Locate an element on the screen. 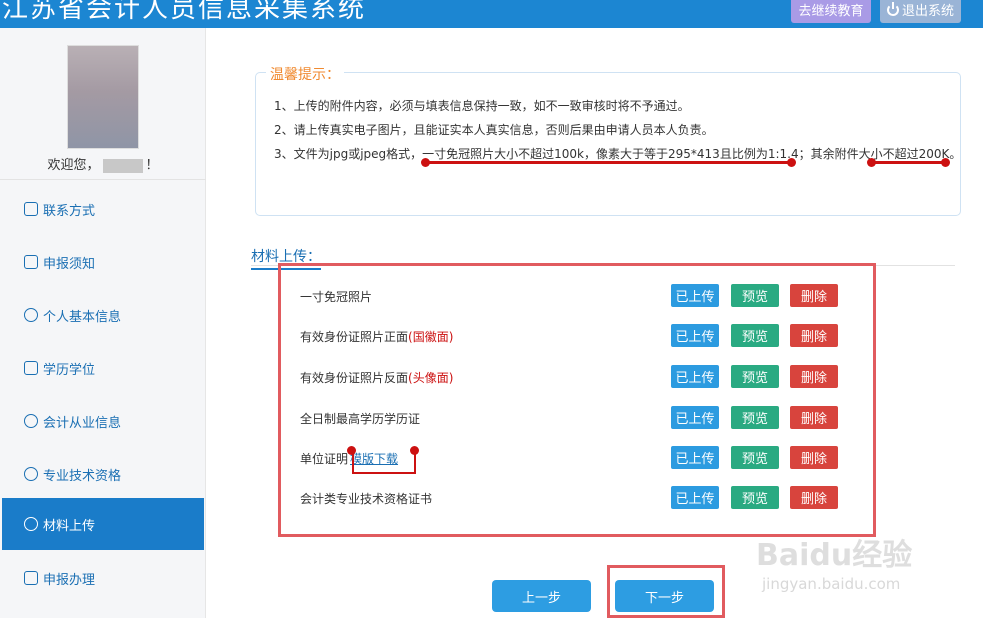  file-name: 有效身份证照片反面(头像面) is located at coordinates (377, 378).